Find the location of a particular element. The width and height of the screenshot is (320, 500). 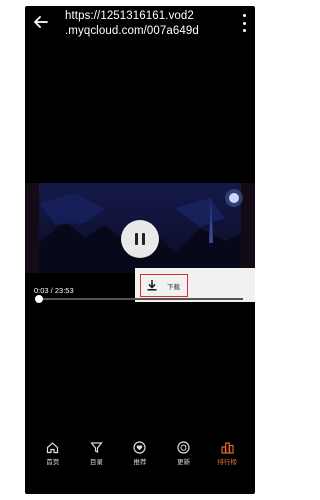

tab-recommend: 推荐 is located at coordinates (140, 453).